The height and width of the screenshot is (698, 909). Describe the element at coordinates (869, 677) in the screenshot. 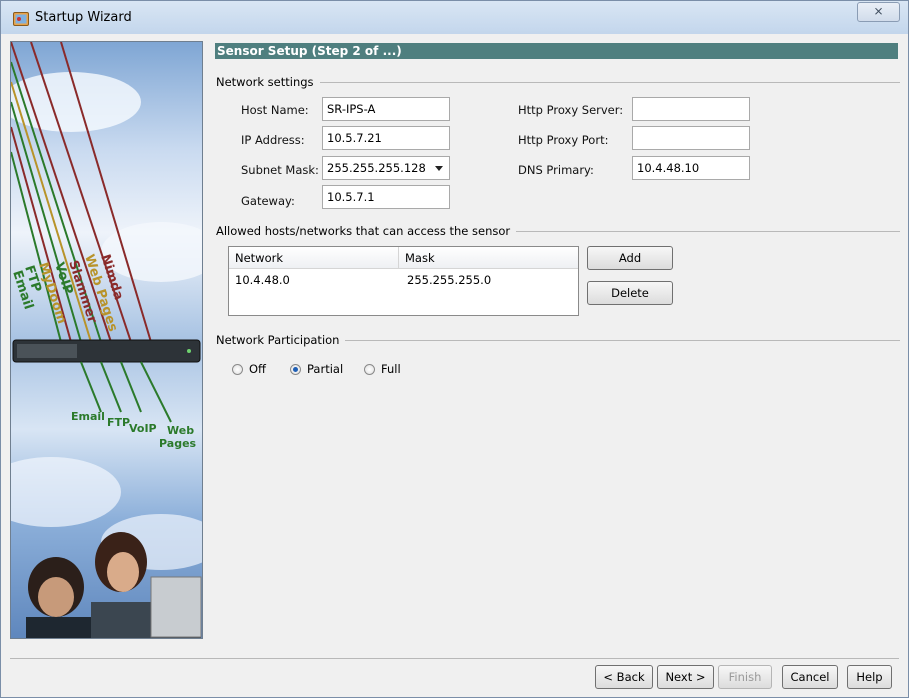

I see `help-button: Help` at that location.